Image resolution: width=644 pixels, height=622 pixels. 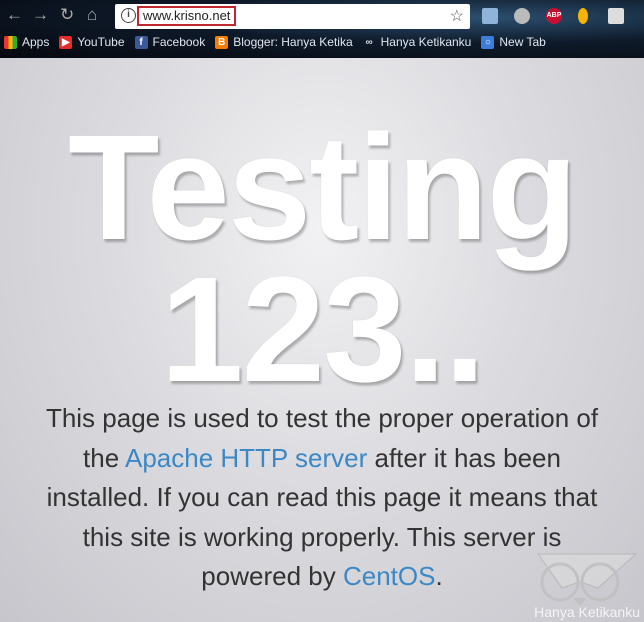 What do you see at coordinates (101, 42) in the screenshot?
I see `bookmark-label: YouTube` at bounding box center [101, 42].